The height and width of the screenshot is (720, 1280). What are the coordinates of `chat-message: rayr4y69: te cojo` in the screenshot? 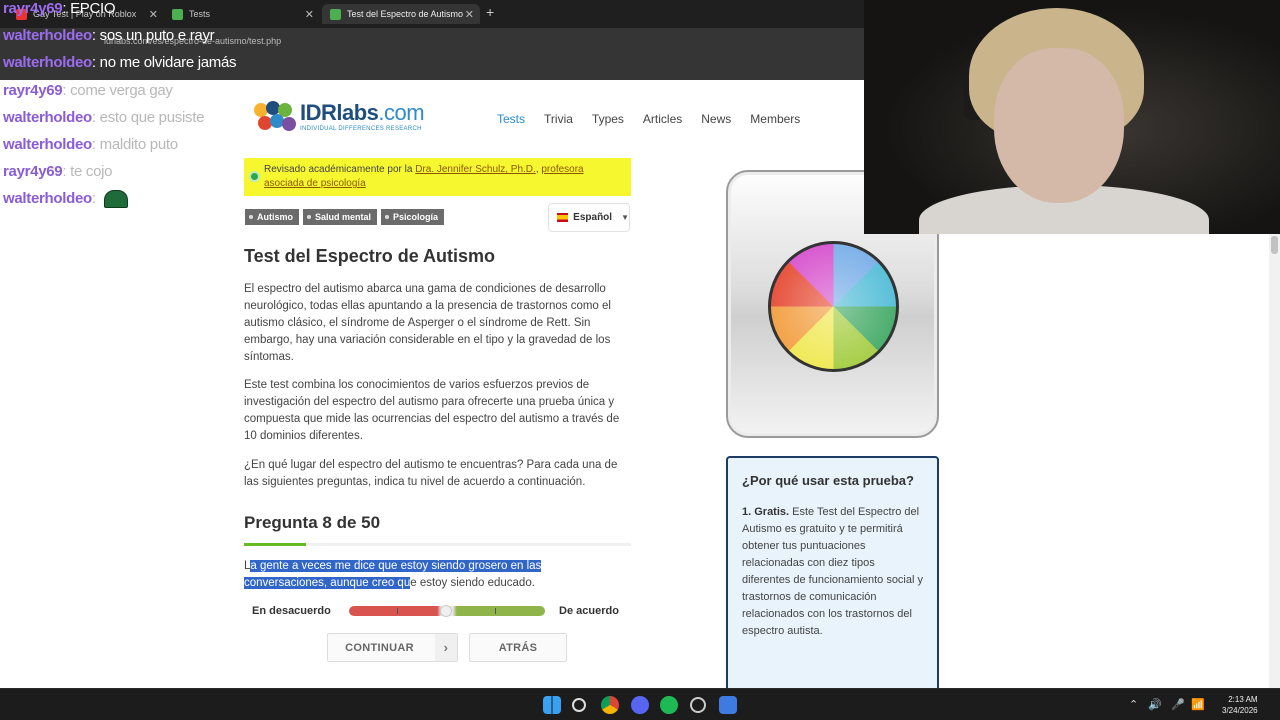 It's located at (58, 171).